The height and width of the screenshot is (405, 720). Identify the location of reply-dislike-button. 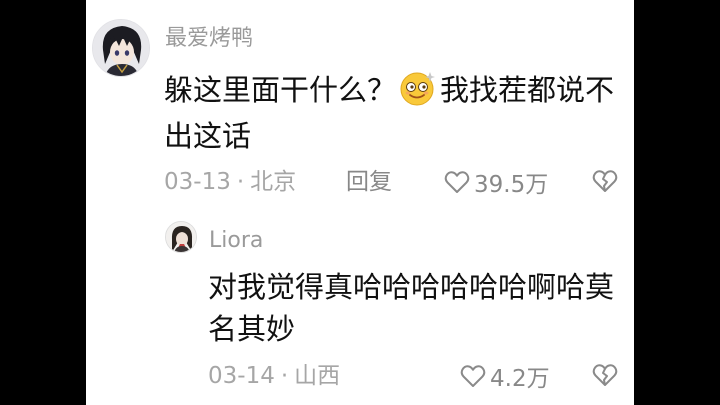
(605, 377).